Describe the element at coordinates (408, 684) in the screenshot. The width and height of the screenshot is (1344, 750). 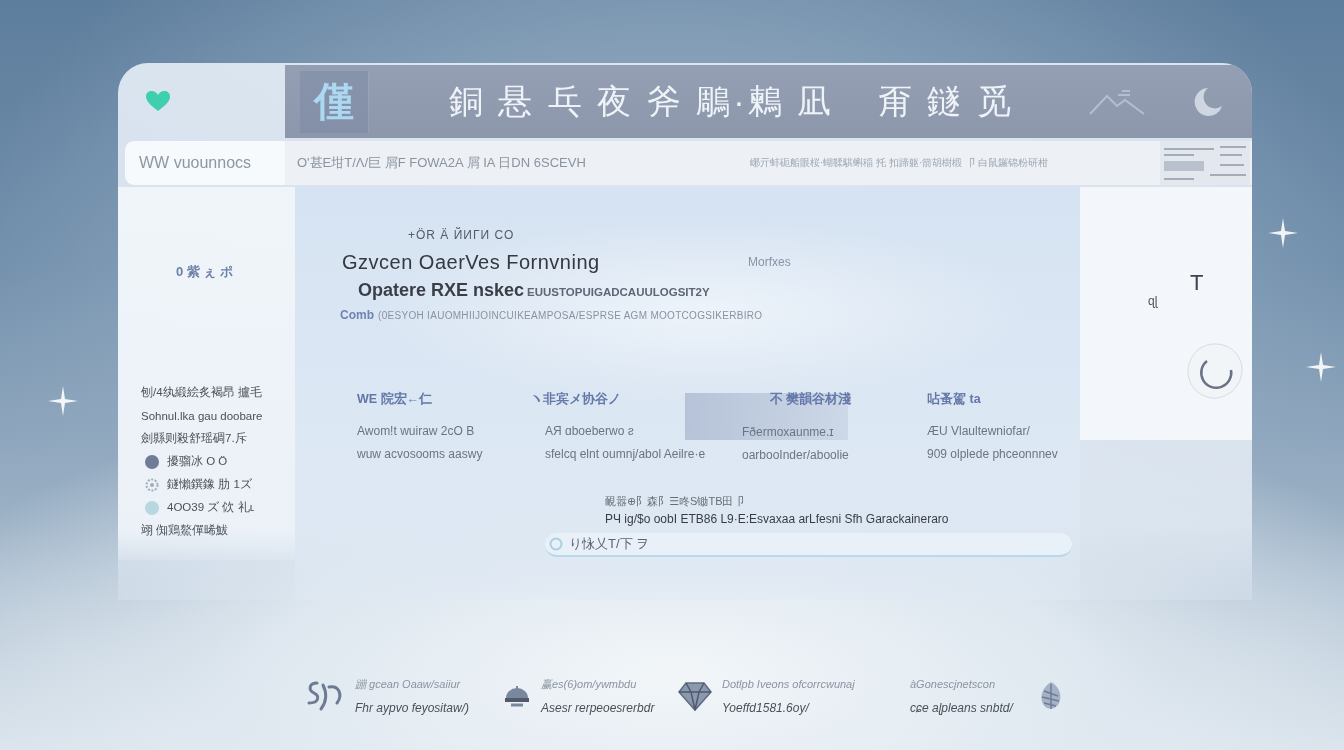
I see `footer-label: 蹦 gcean Oaaw/saiiur` at that location.